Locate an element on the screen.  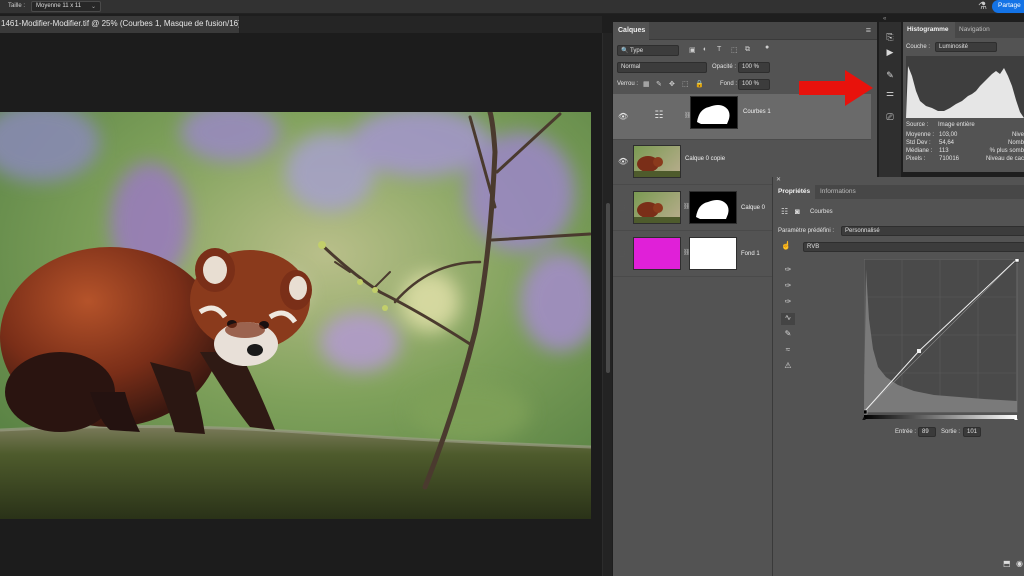
type-filter-icon: T is located at coordinates (719, 49).